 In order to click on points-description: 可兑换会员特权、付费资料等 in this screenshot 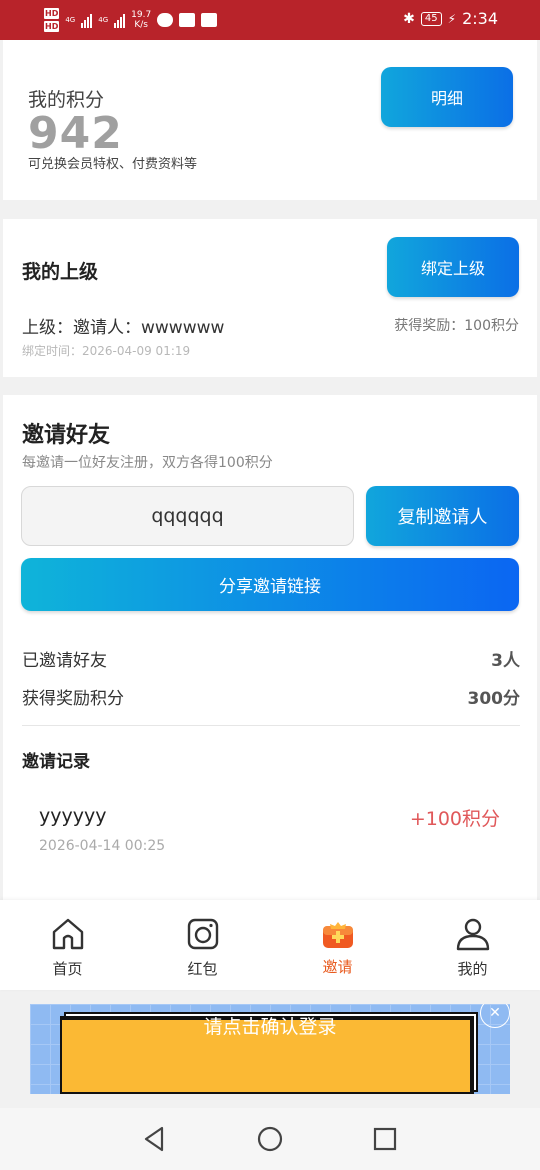, I will do `click(113, 164)`.